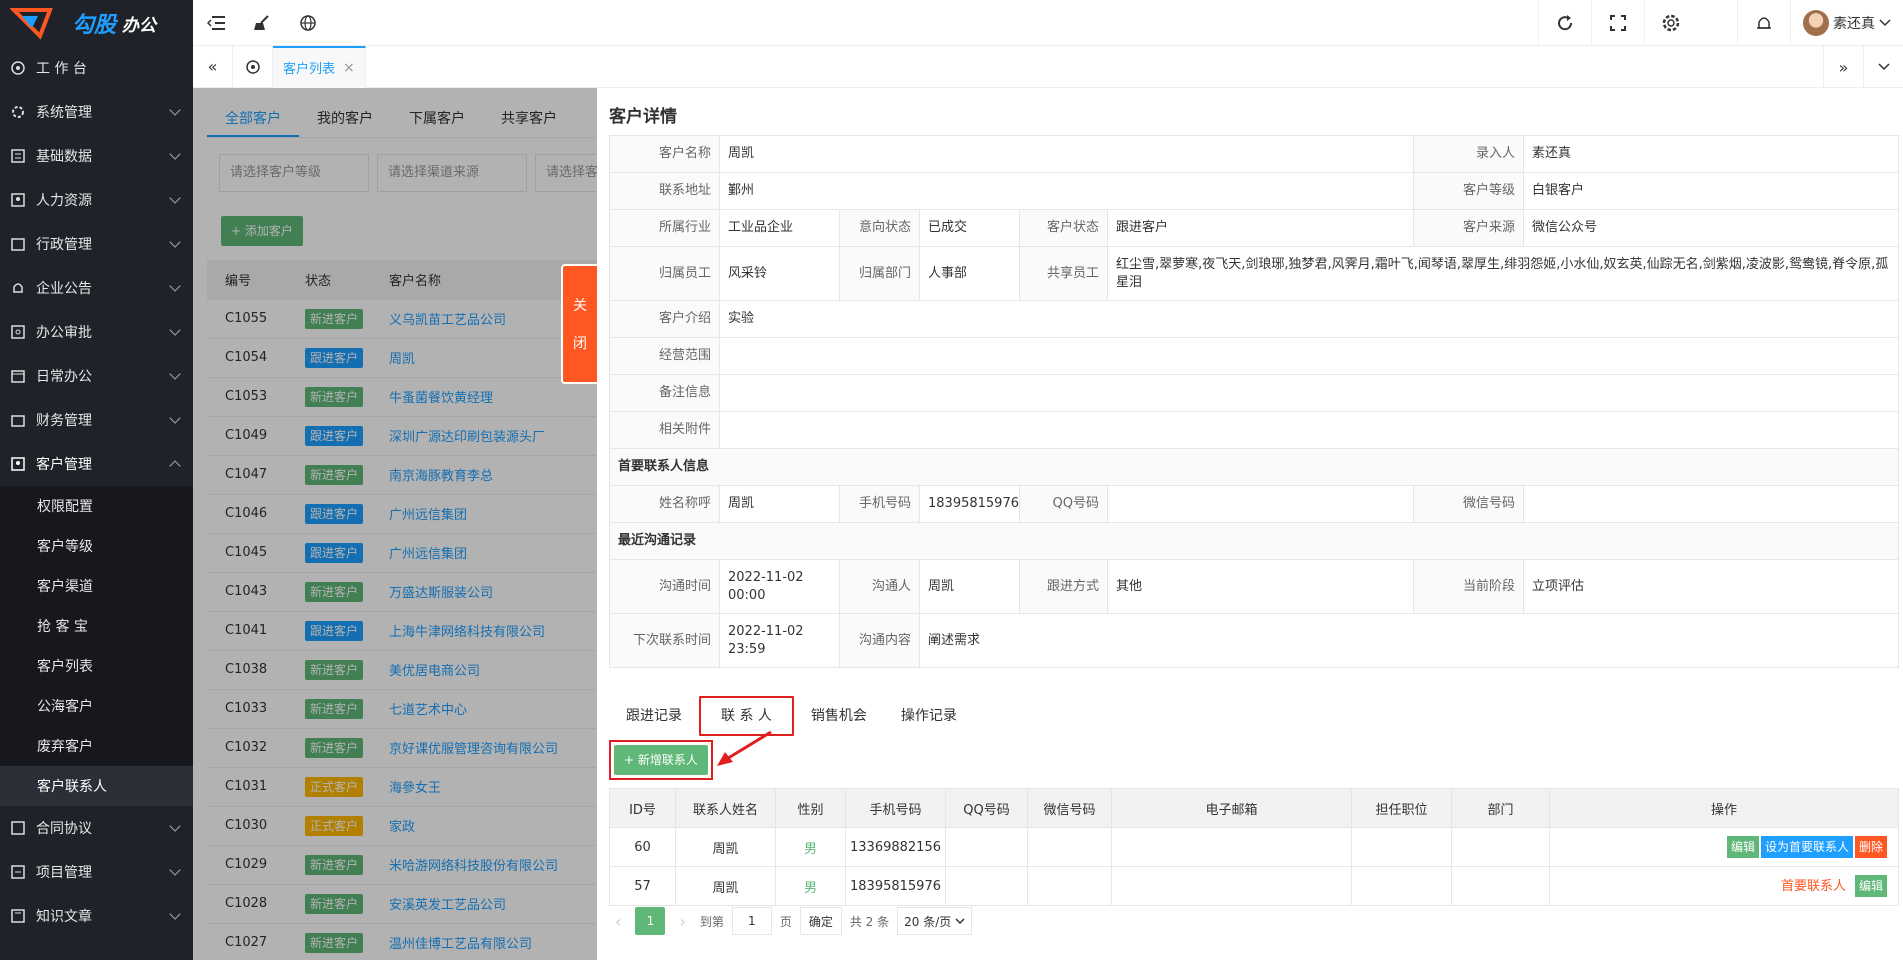  What do you see at coordinates (1309, 393) in the screenshot?
I see `value-remark` at bounding box center [1309, 393].